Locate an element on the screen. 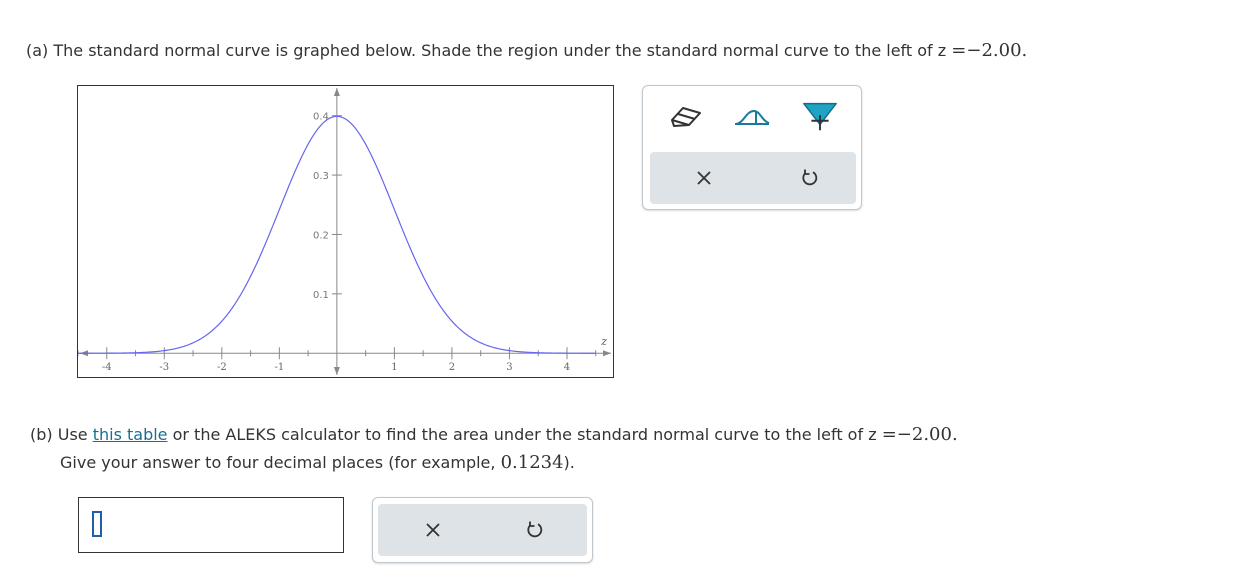 This screenshot has width=1250, height=582. answer-tool-panel is located at coordinates (482, 530).